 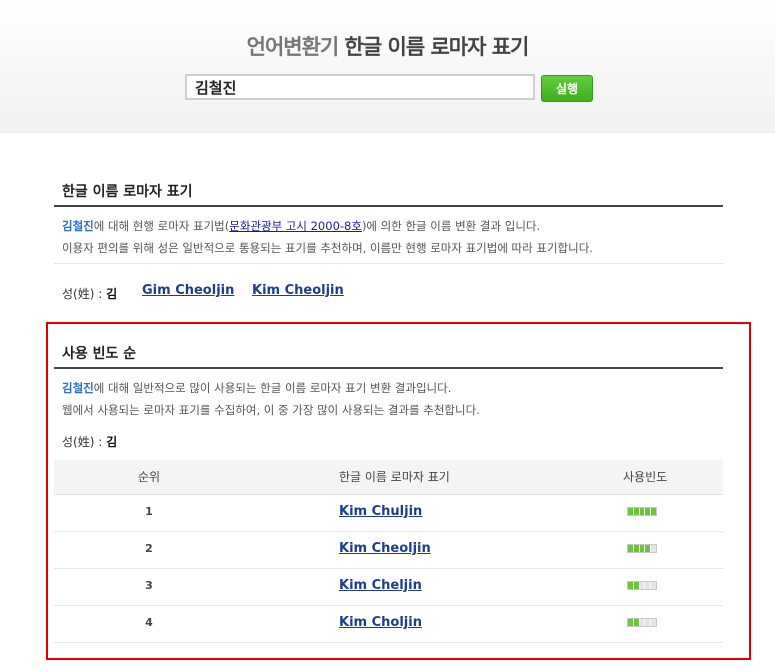 I want to click on table-row: 3 Kim Cheljin, so click(x=388, y=587).